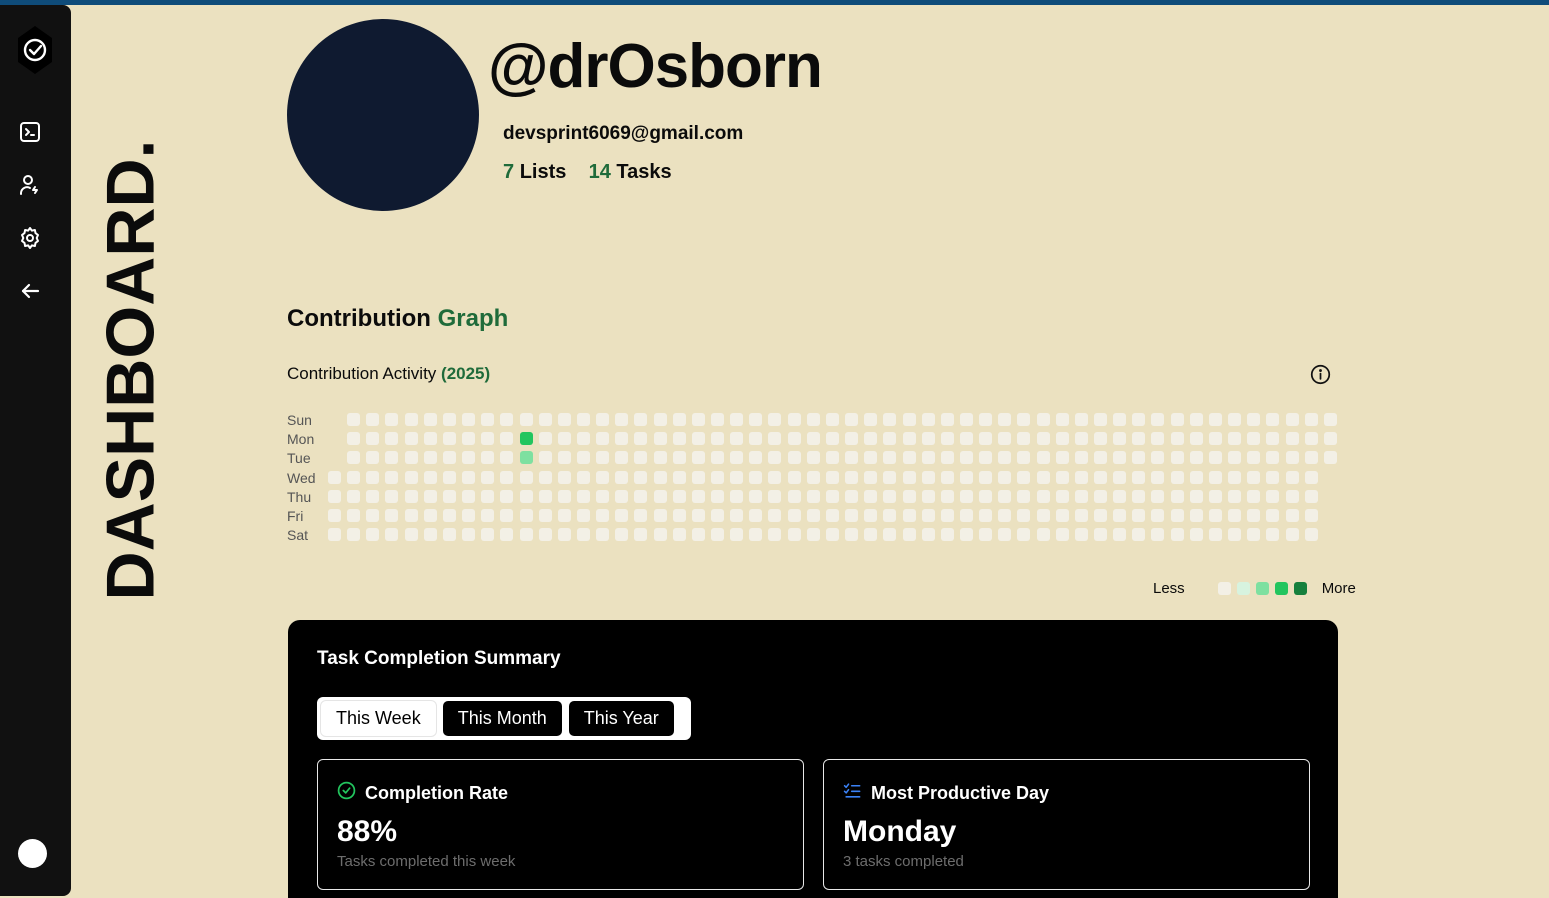 The width and height of the screenshot is (1549, 898). I want to click on info-icon, so click(1320, 374).